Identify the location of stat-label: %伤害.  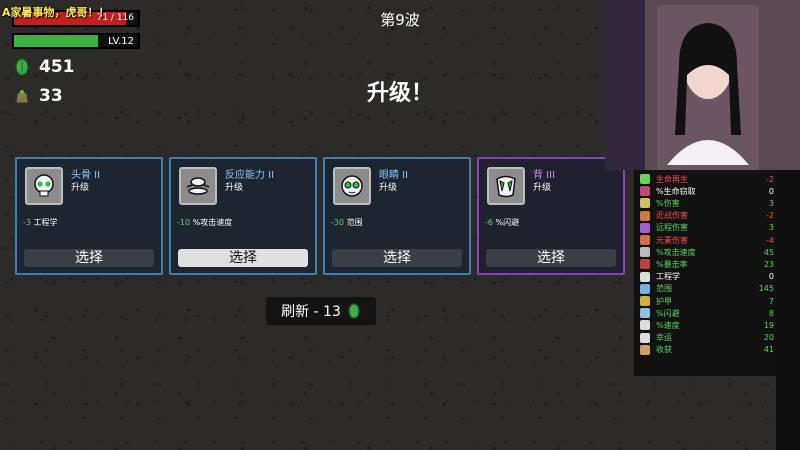
(668, 203).